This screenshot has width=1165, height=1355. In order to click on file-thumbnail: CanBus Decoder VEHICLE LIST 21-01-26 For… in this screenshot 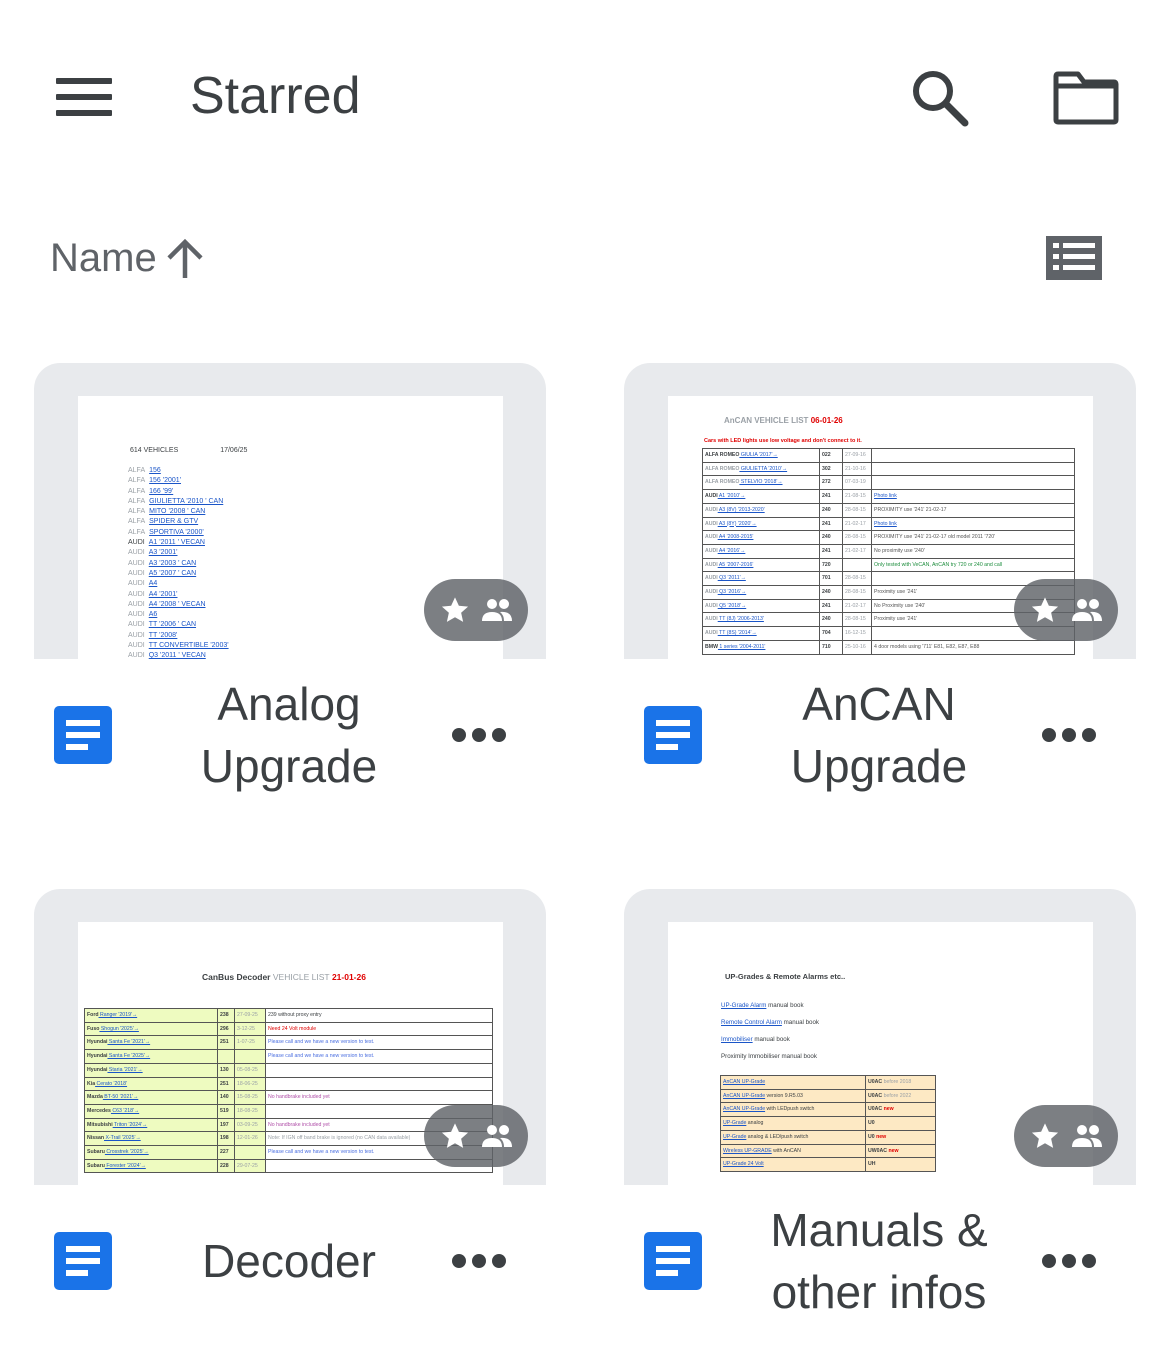, I will do `click(290, 1037)`.